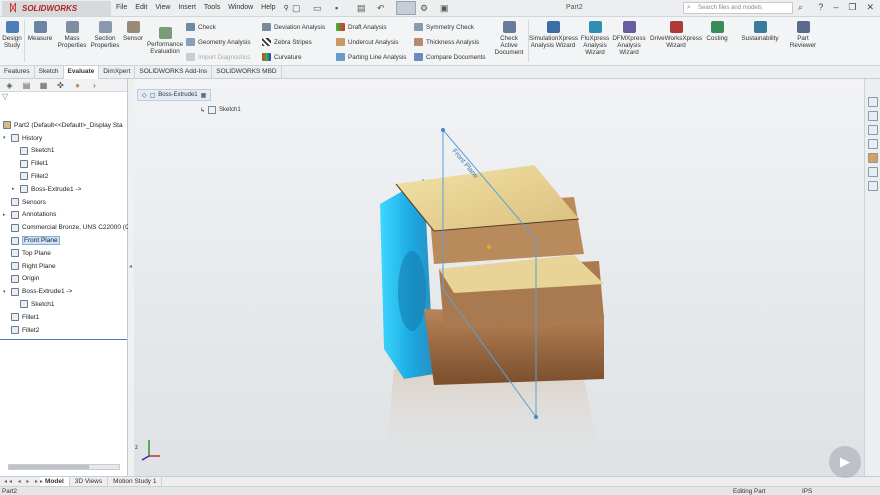 The image size is (880, 495). I want to click on menu-help: Help, so click(268, 8).